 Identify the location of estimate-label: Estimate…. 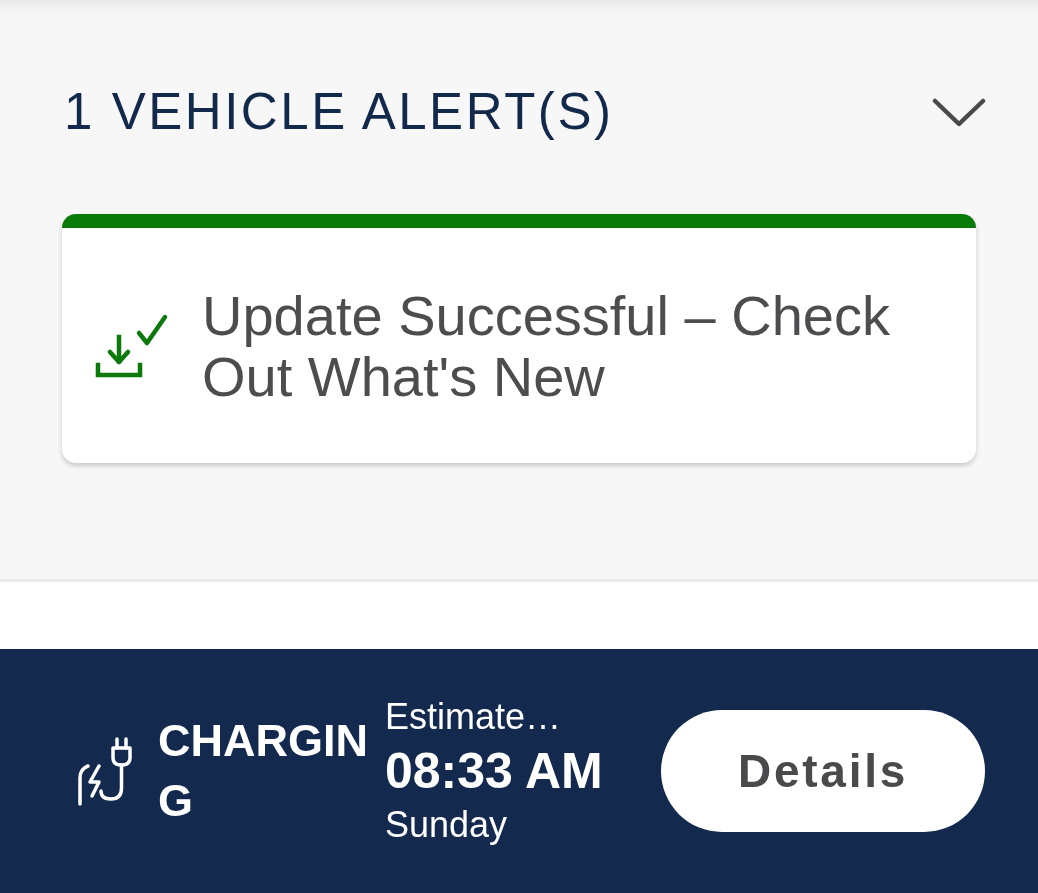
(474, 717).